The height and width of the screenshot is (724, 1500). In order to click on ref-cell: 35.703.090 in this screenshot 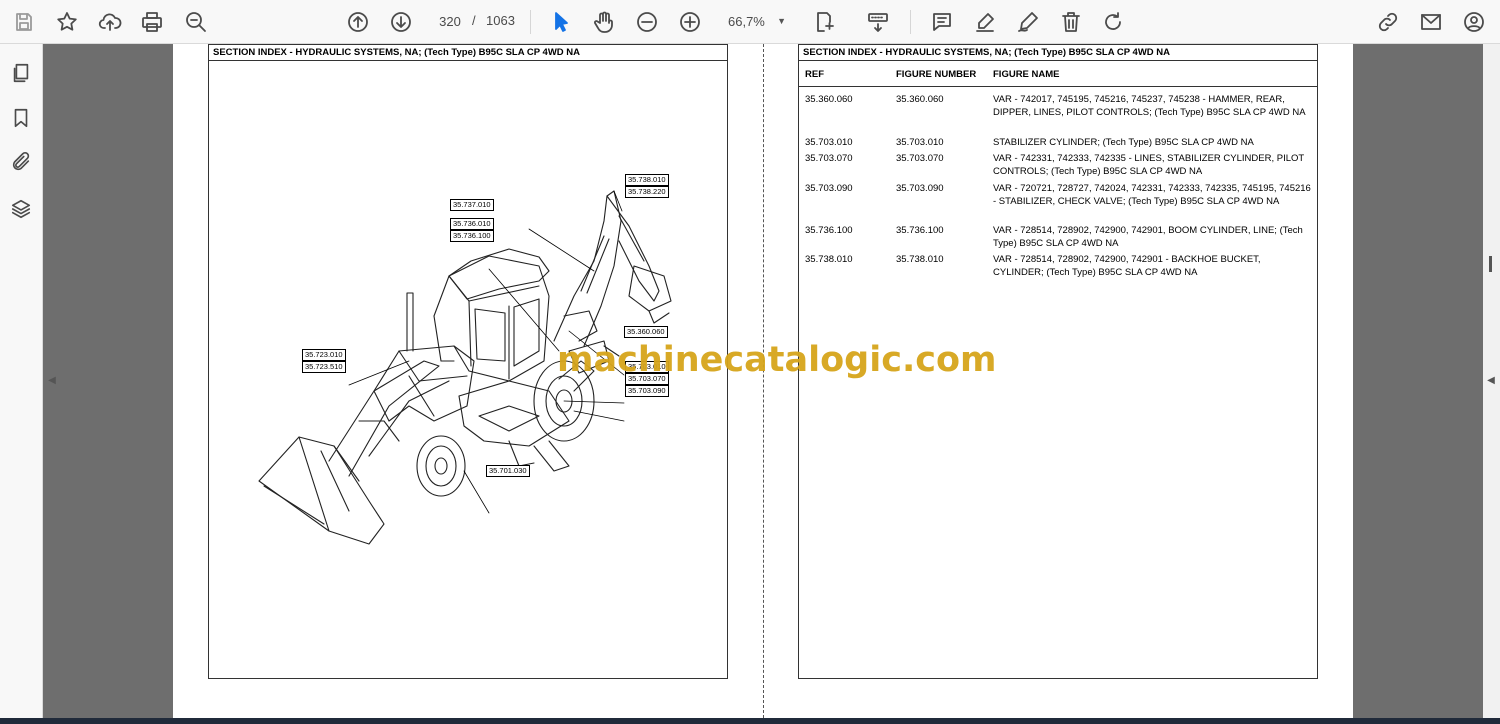, I will do `click(829, 188)`.